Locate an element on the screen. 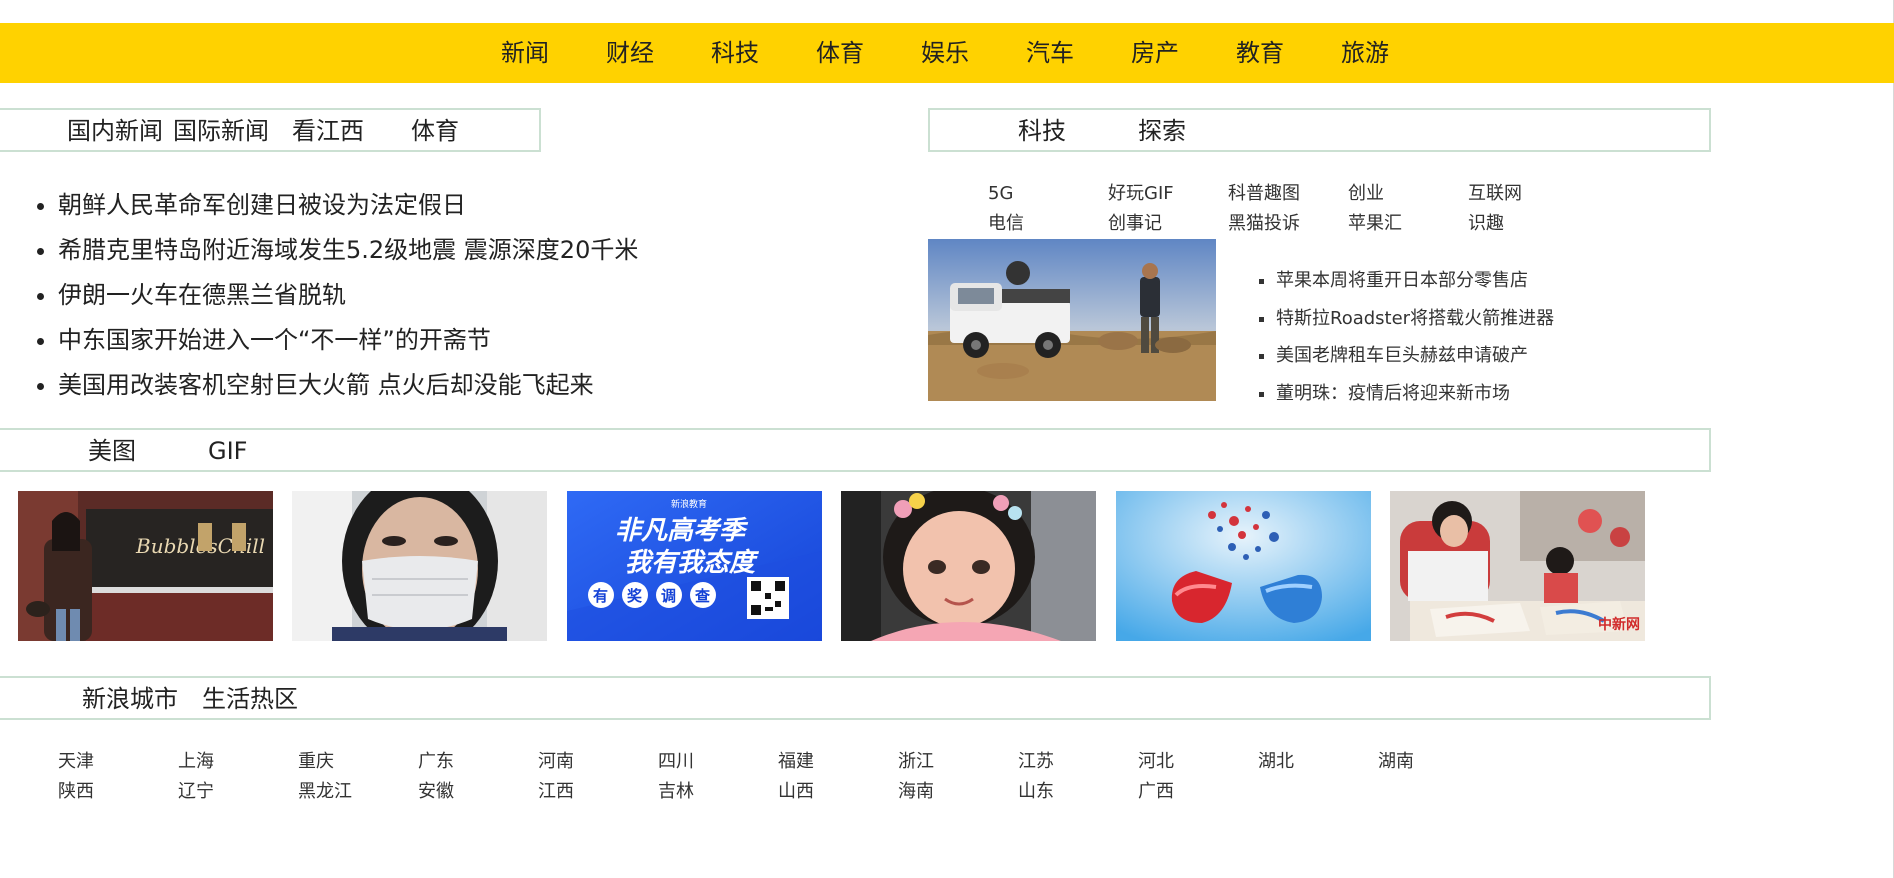 The image size is (1894, 878). tech-link-science: 科普趣图 is located at coordinates (1264, 194).